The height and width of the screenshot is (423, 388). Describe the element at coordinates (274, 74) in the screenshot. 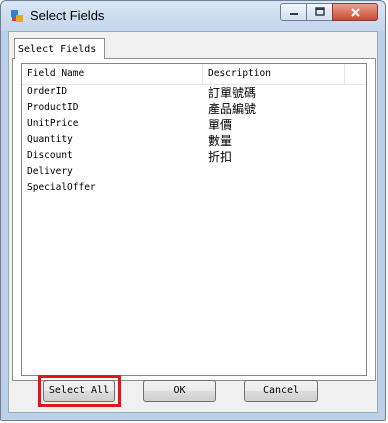

I see `column-header-description: Description` at that location.